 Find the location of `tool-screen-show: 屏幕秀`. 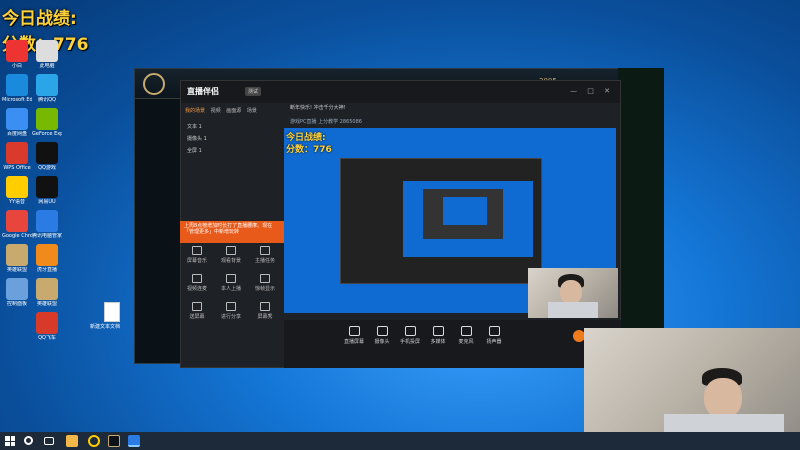

tool-screen-show: 屏幕秀 is located at coordinates (265, 311).